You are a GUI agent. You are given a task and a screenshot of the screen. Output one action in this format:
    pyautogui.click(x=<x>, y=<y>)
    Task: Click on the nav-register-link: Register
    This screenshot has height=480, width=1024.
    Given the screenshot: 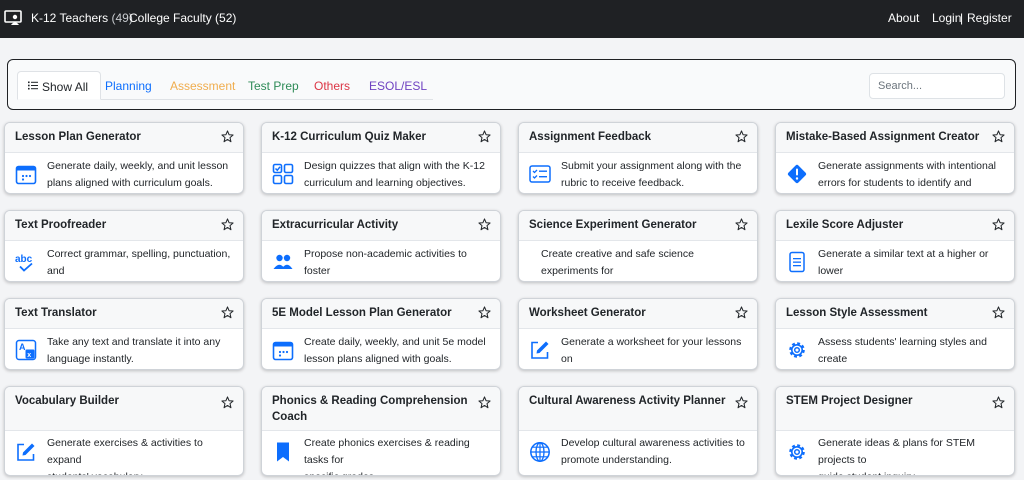 What is the action you would take?
    pyautogui.click(x=989, y=18)
    